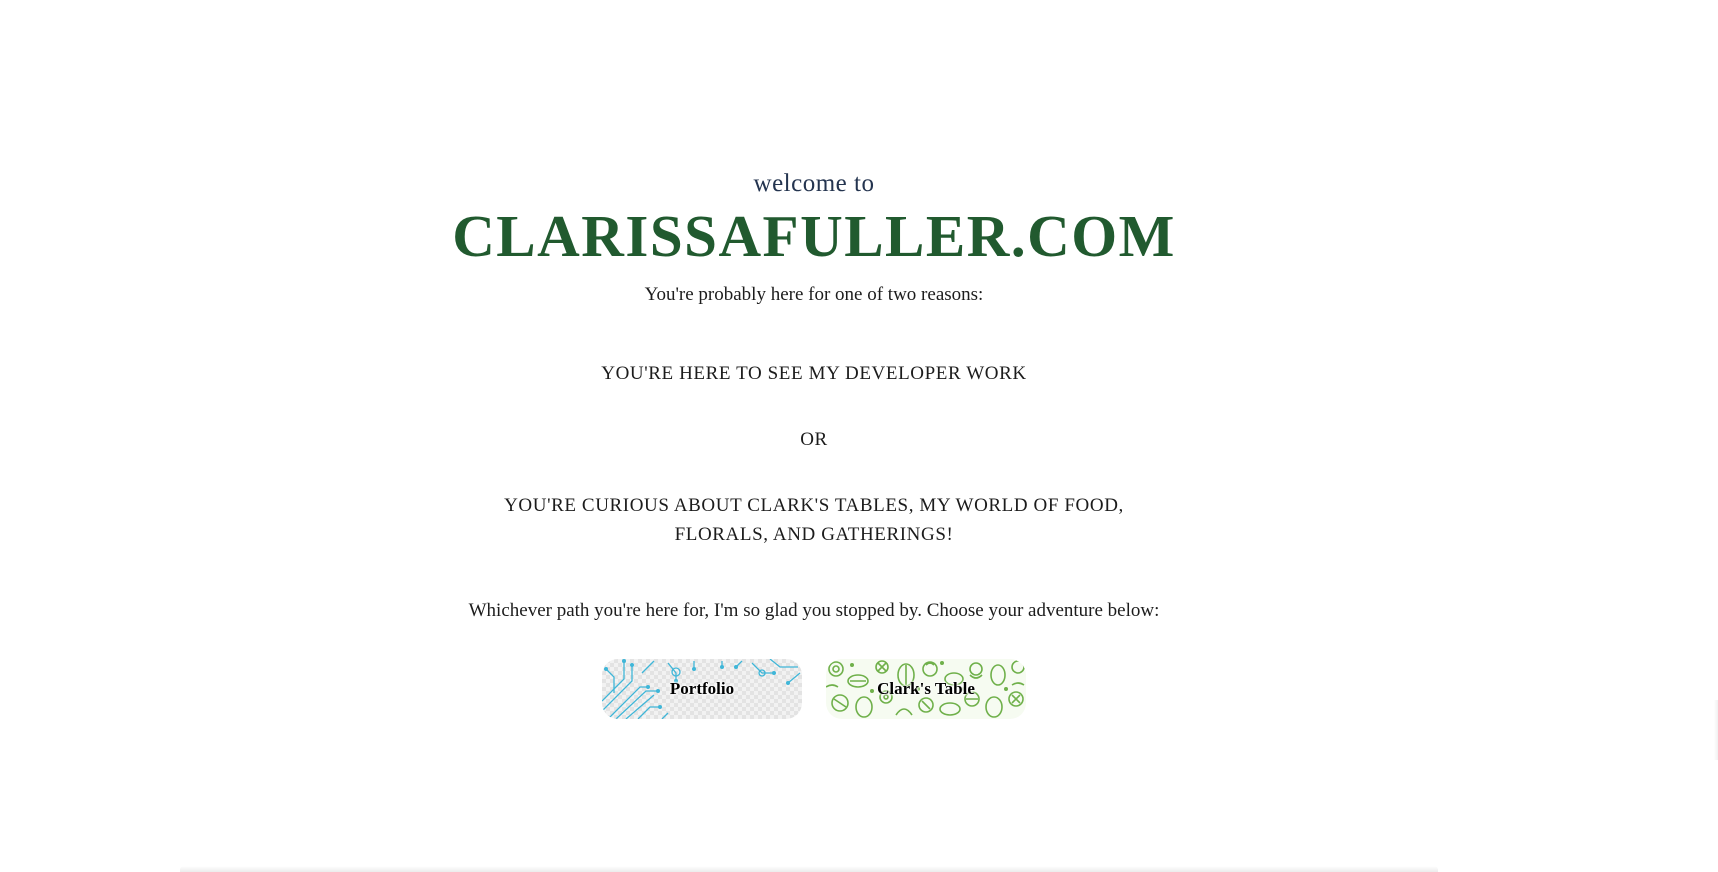 This screenshot has width=1718, height=872. I want to click on portfolio-button: Portfolio, so click(702, 689).